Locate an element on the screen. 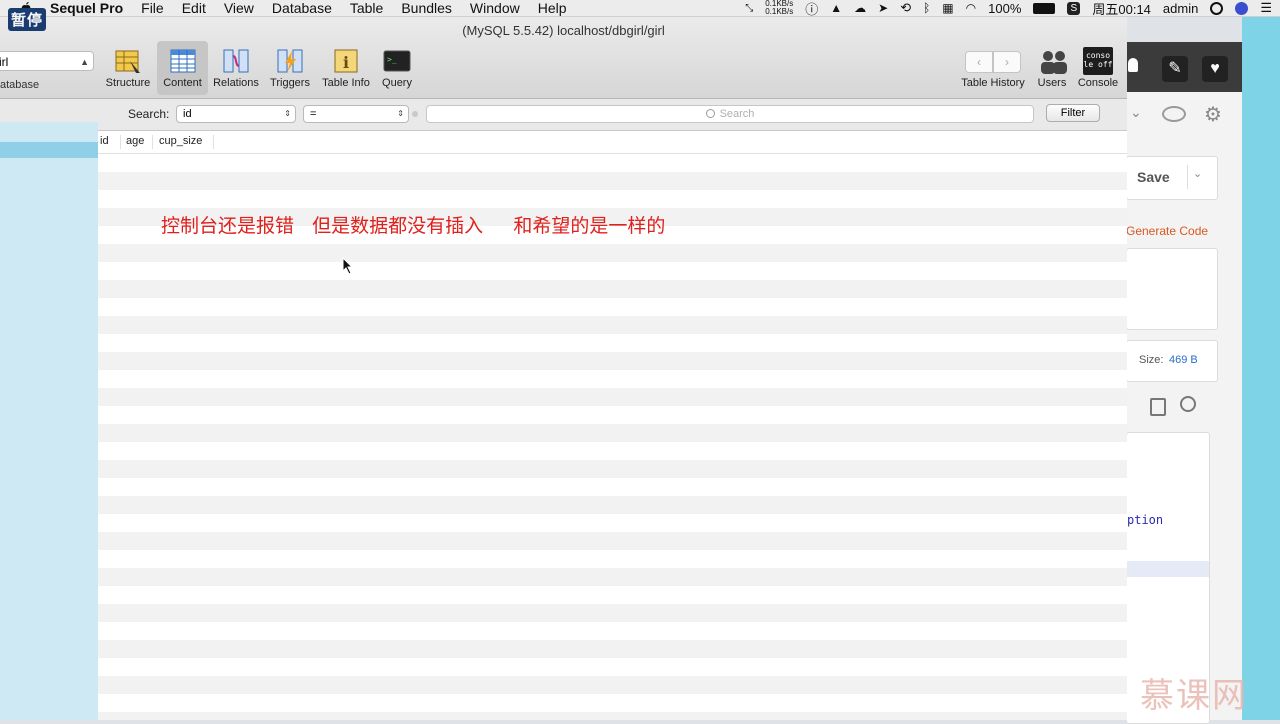 This screenshot has height=724, width=1280. filter-button: Filter is located at coordinates (1073, 113).